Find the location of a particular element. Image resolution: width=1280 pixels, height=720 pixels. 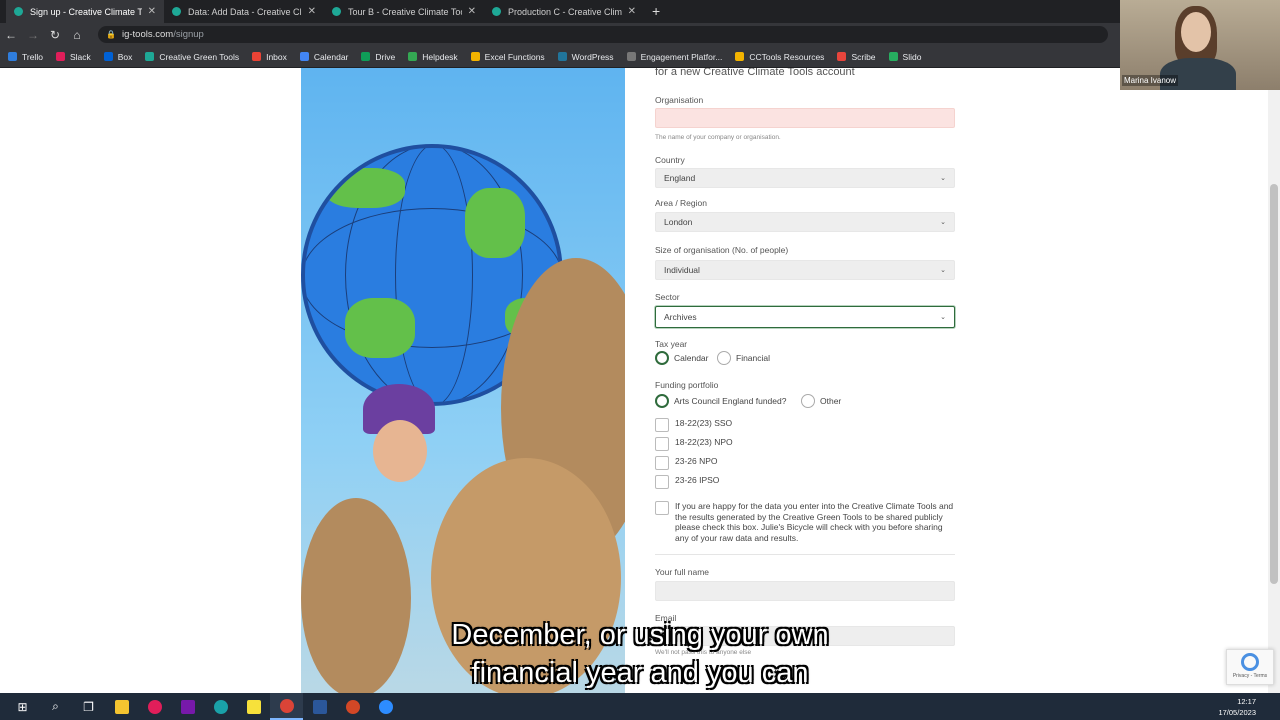

bookmark-item: Creative Green Tools is located at coordinates (192, 57).